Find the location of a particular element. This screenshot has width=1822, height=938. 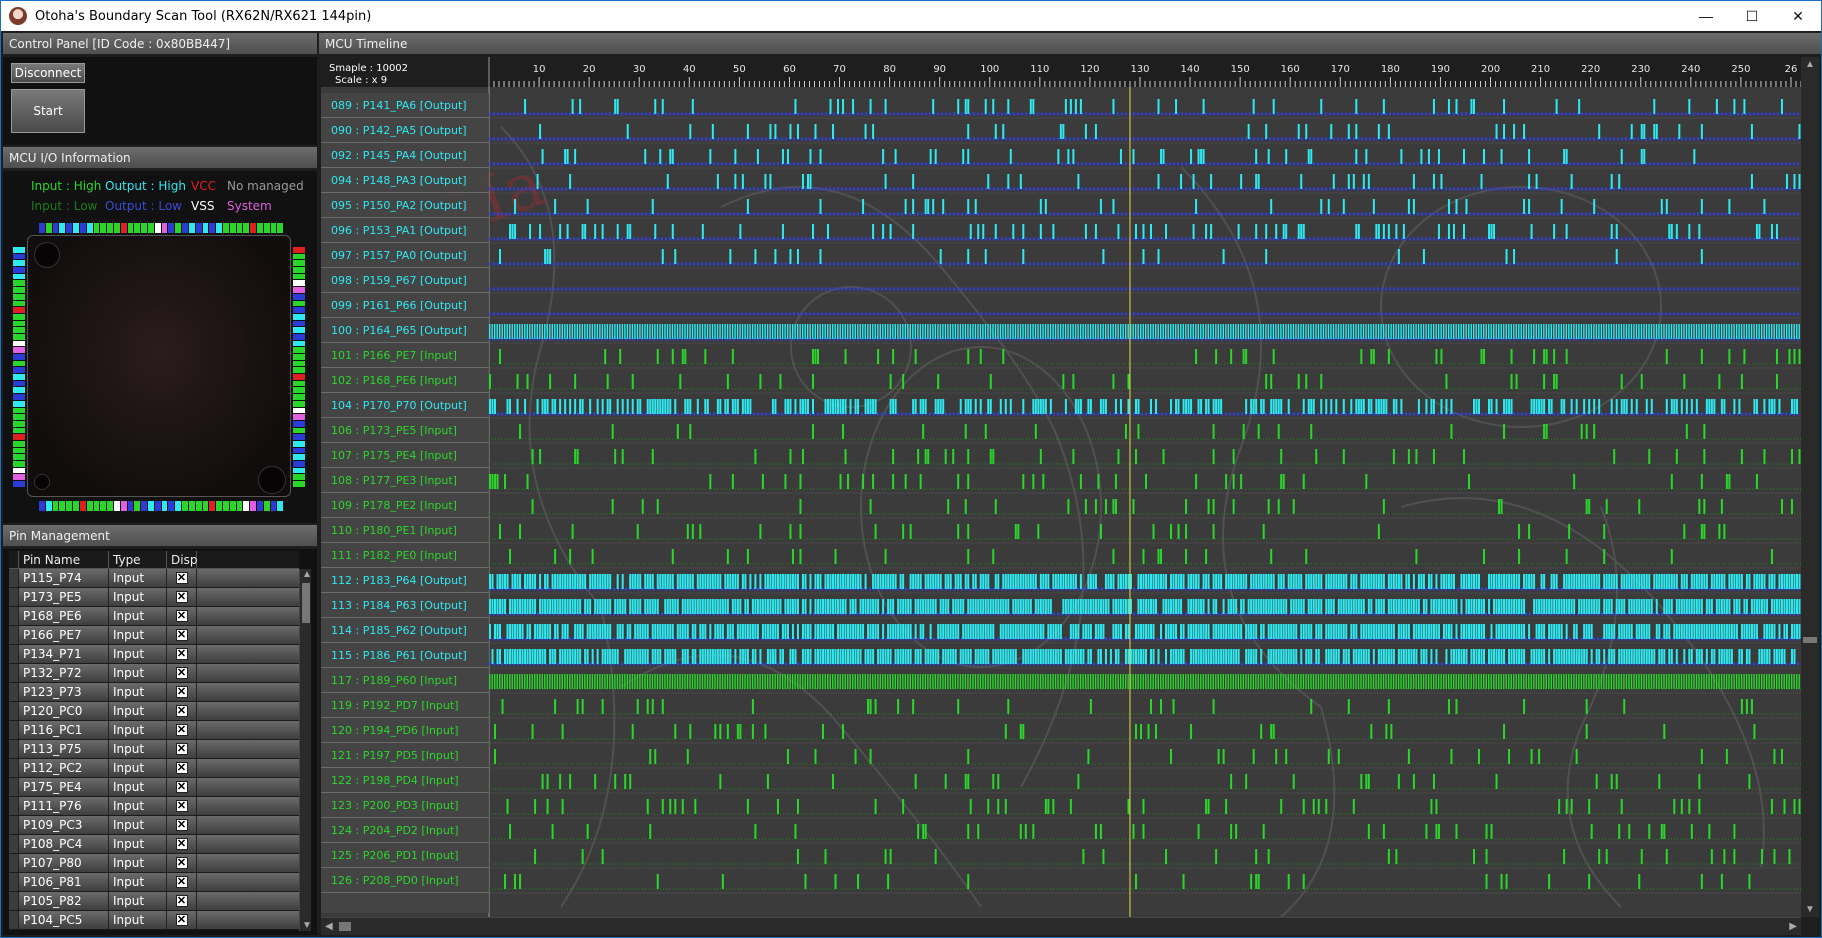

signal-label: 102 : P168_PE6 [Input] is located at coordinates (405, 380).